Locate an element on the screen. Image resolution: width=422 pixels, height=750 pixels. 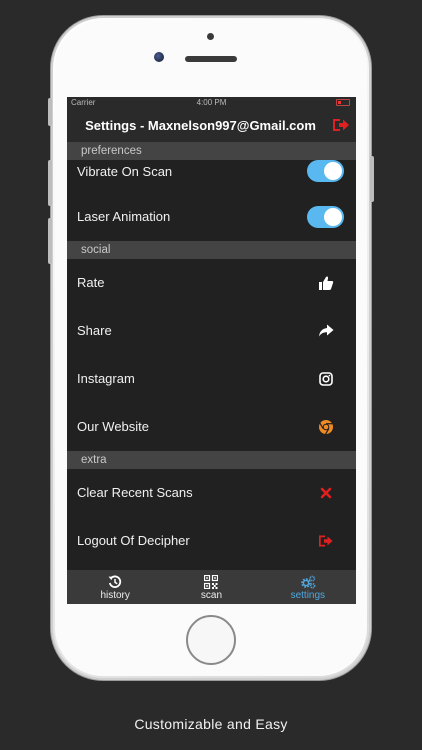
close-icon is located at coordinates (326, 493).